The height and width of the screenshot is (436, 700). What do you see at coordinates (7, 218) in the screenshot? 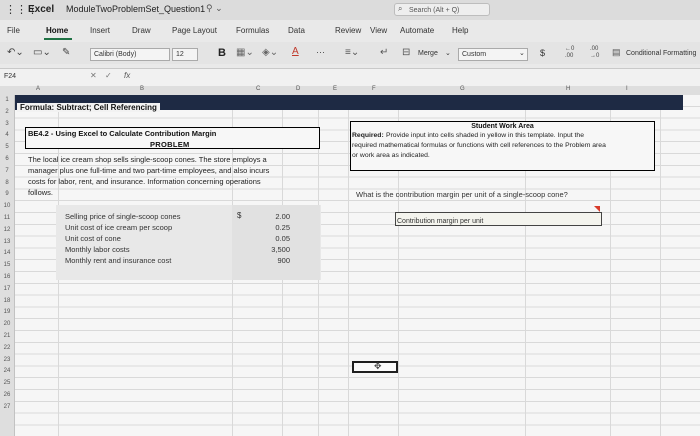
I see `row-number: 11` at bounding box center [7, 218].